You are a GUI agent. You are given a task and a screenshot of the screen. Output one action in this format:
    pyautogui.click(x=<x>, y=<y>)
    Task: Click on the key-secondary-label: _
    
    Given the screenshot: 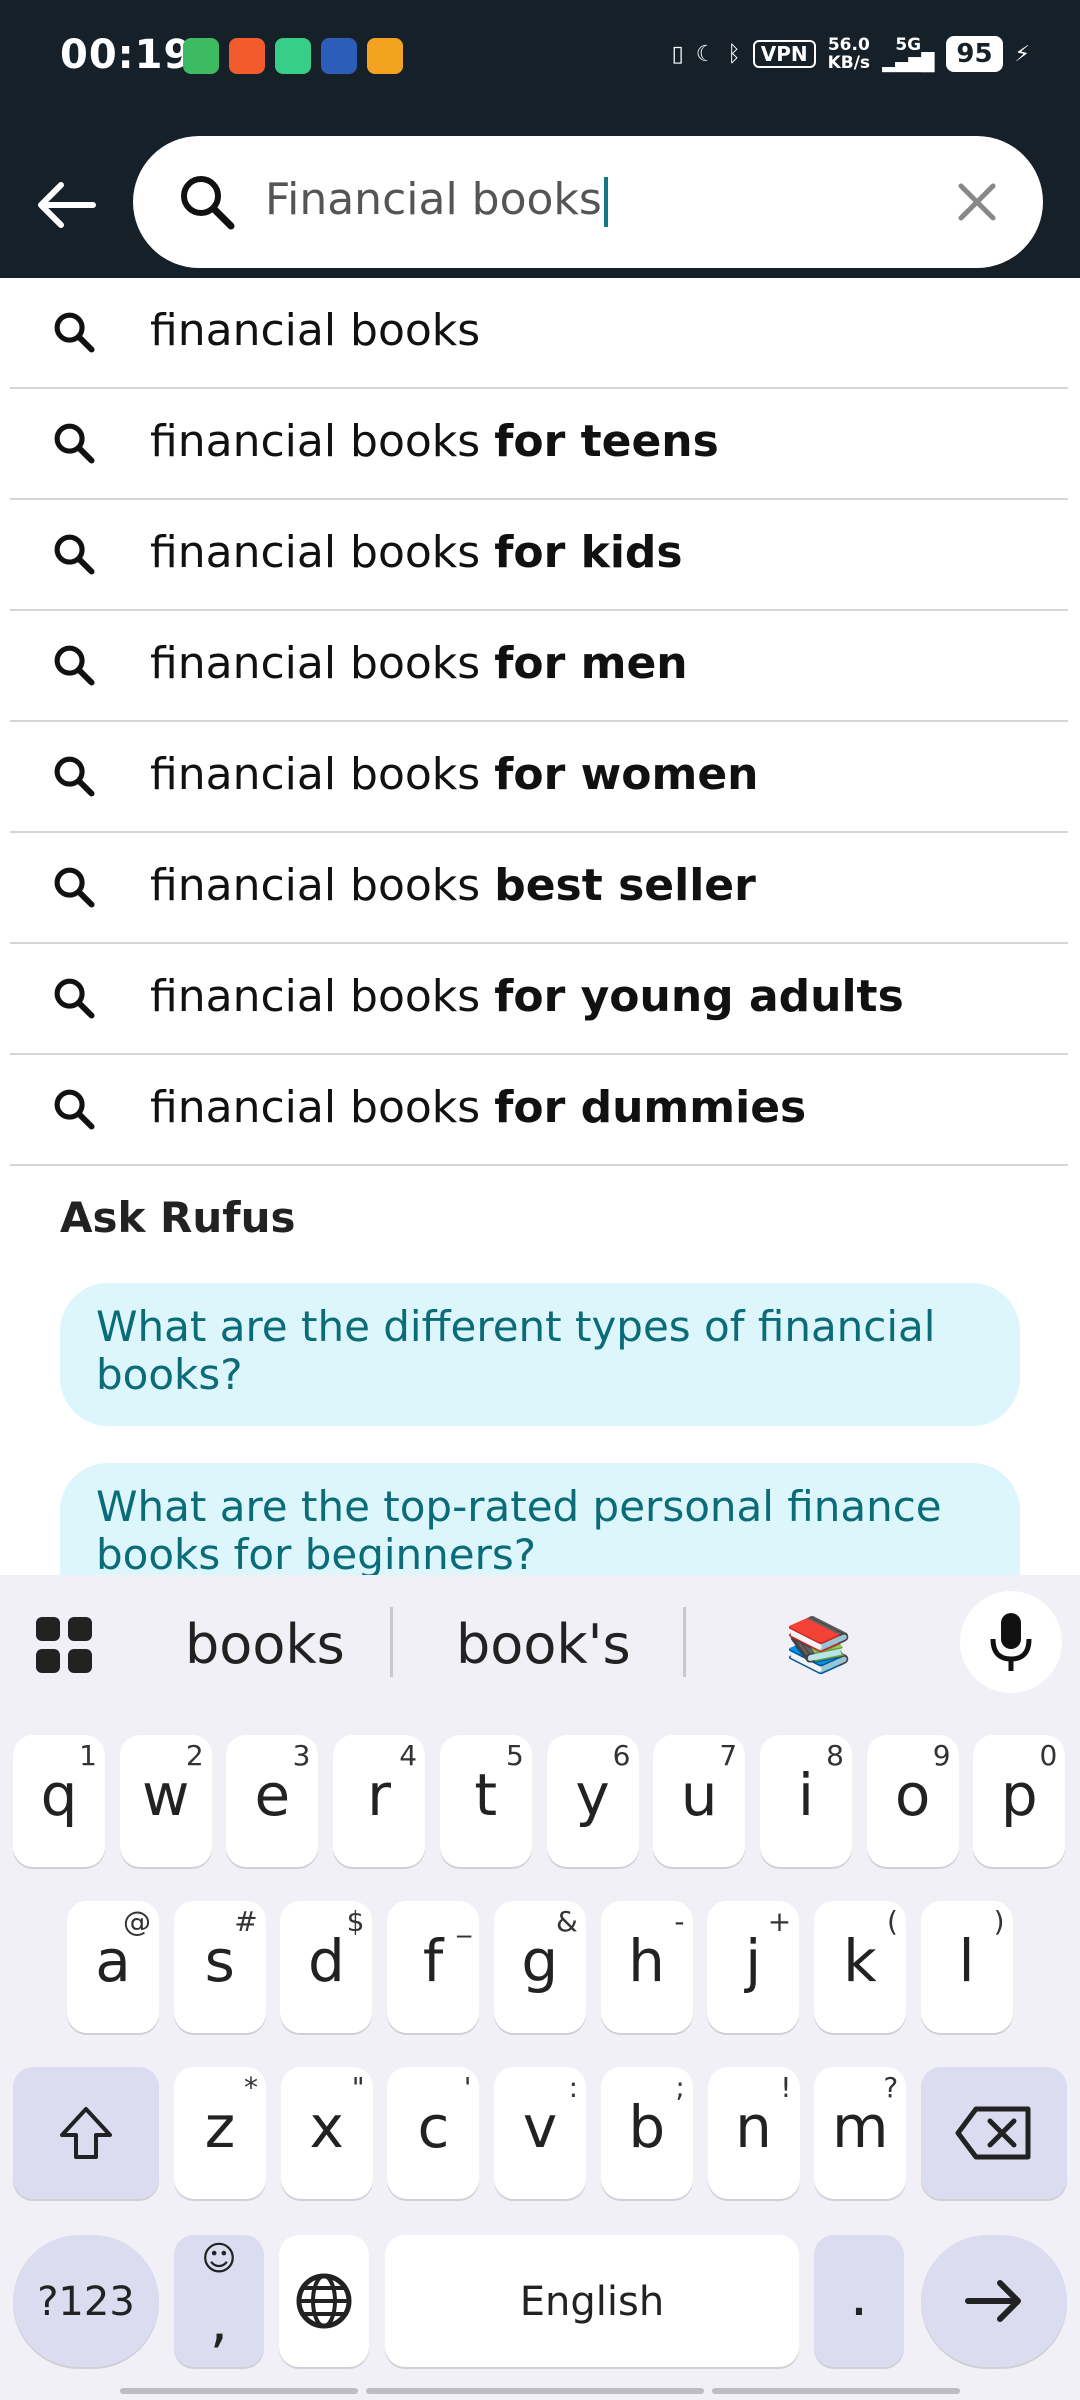 What is the action you would take?
    pyautogui.click(x=464, y=1921)
    